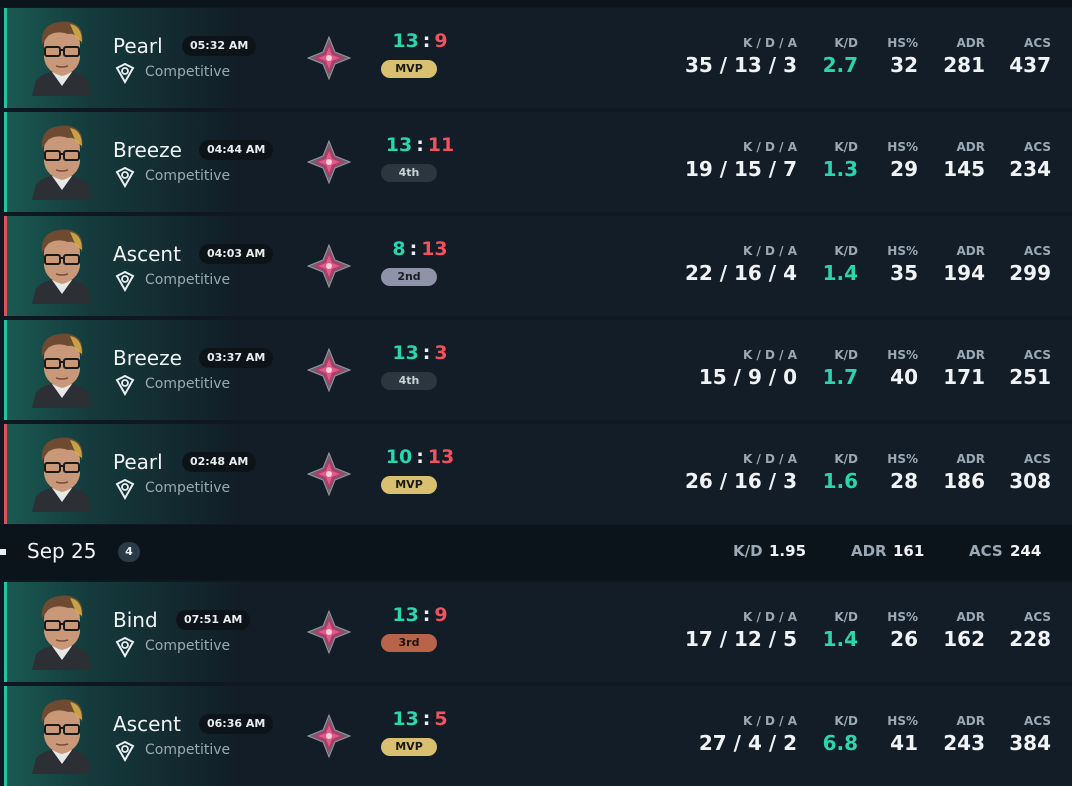 This screenshot has width=1072, height=786. Describe the element at coordinates (409, 277) in the screenshot. I see `placement-badge: 2nd` at that location.